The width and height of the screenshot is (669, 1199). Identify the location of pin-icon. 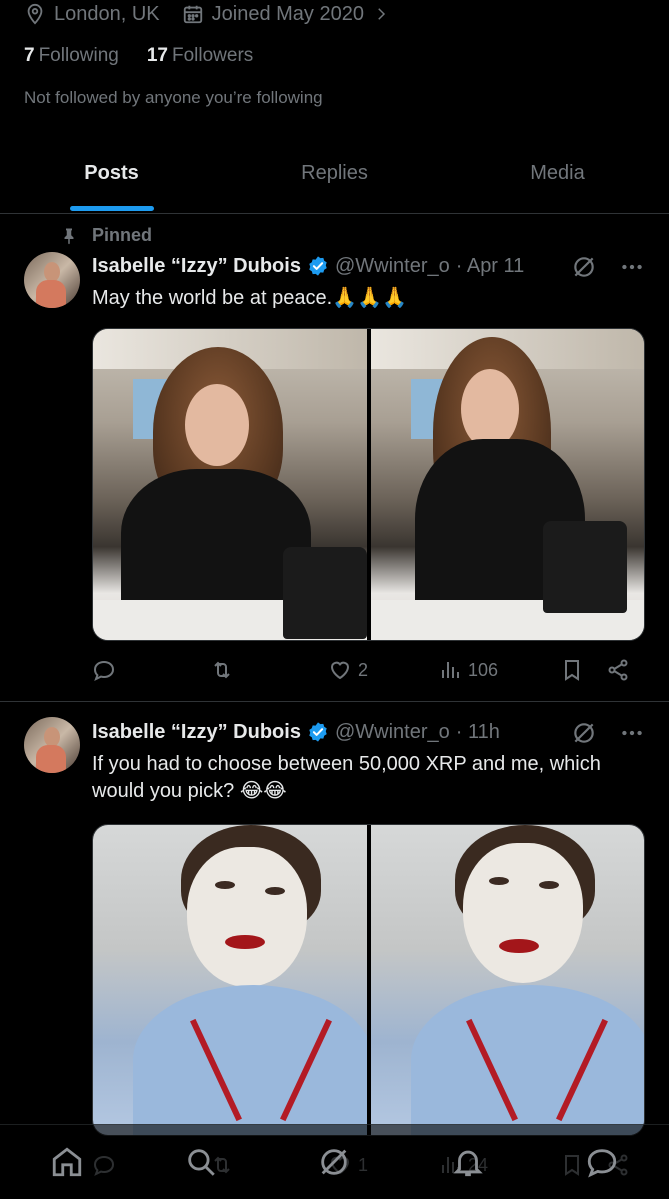
(69, 236).